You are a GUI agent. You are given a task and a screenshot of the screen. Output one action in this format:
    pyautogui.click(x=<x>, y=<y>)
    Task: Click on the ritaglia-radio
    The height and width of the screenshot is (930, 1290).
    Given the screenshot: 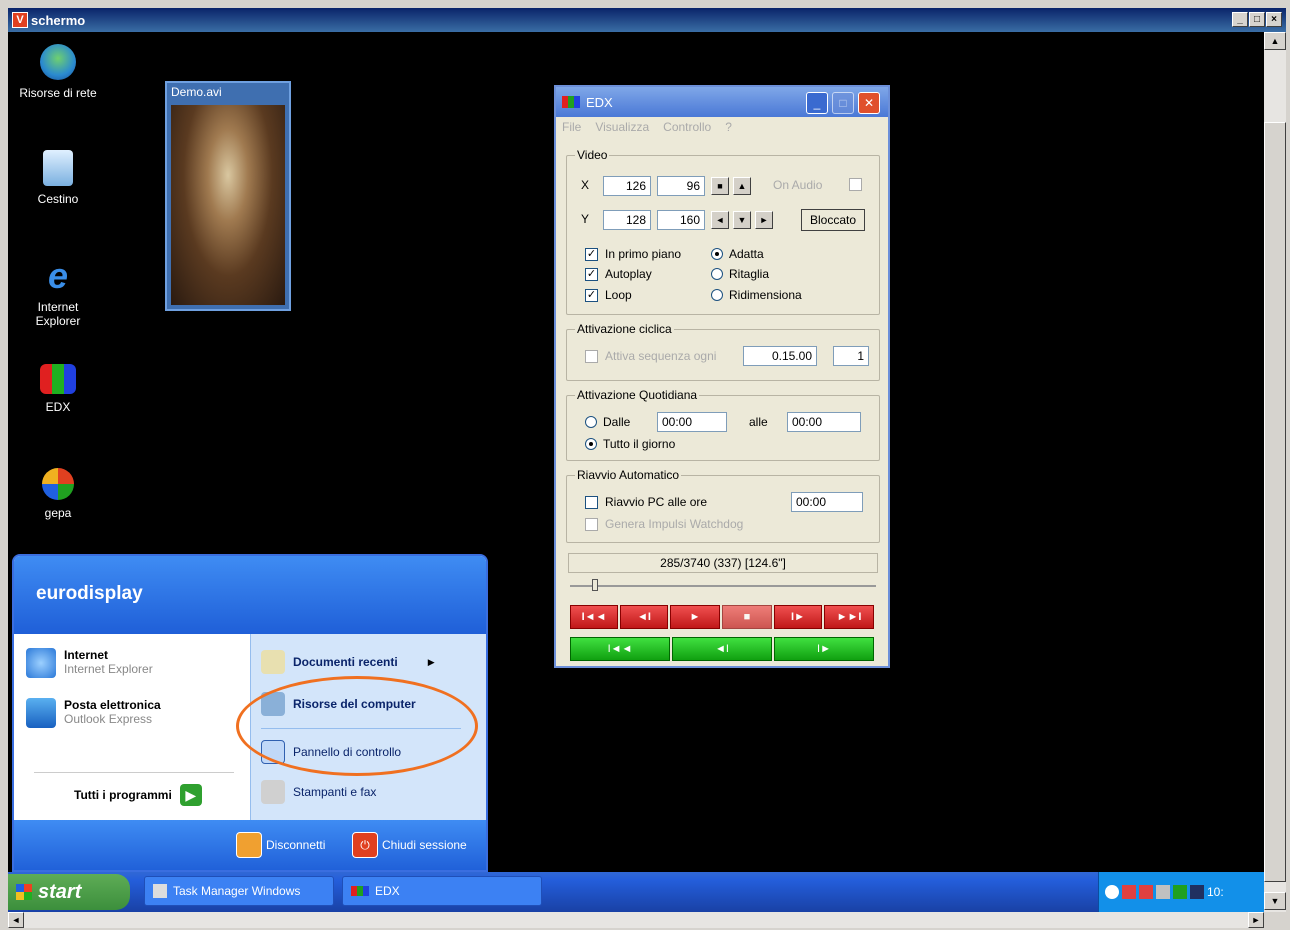 What is the action you would take?
    pyautogui.click(x=717, y=274)
    